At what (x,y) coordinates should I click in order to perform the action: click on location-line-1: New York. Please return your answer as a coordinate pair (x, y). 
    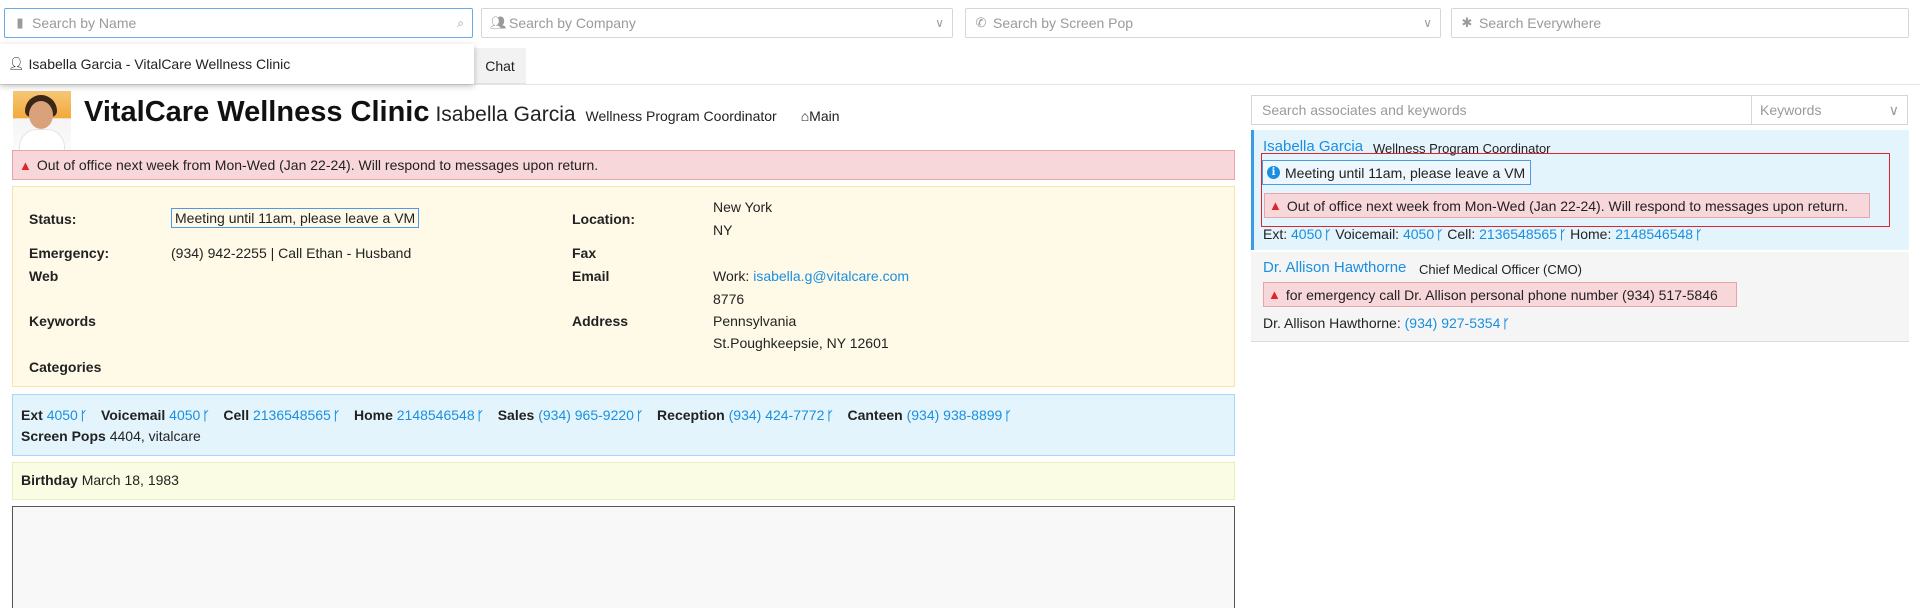
    Looking at the image, I should click on (743, 207).